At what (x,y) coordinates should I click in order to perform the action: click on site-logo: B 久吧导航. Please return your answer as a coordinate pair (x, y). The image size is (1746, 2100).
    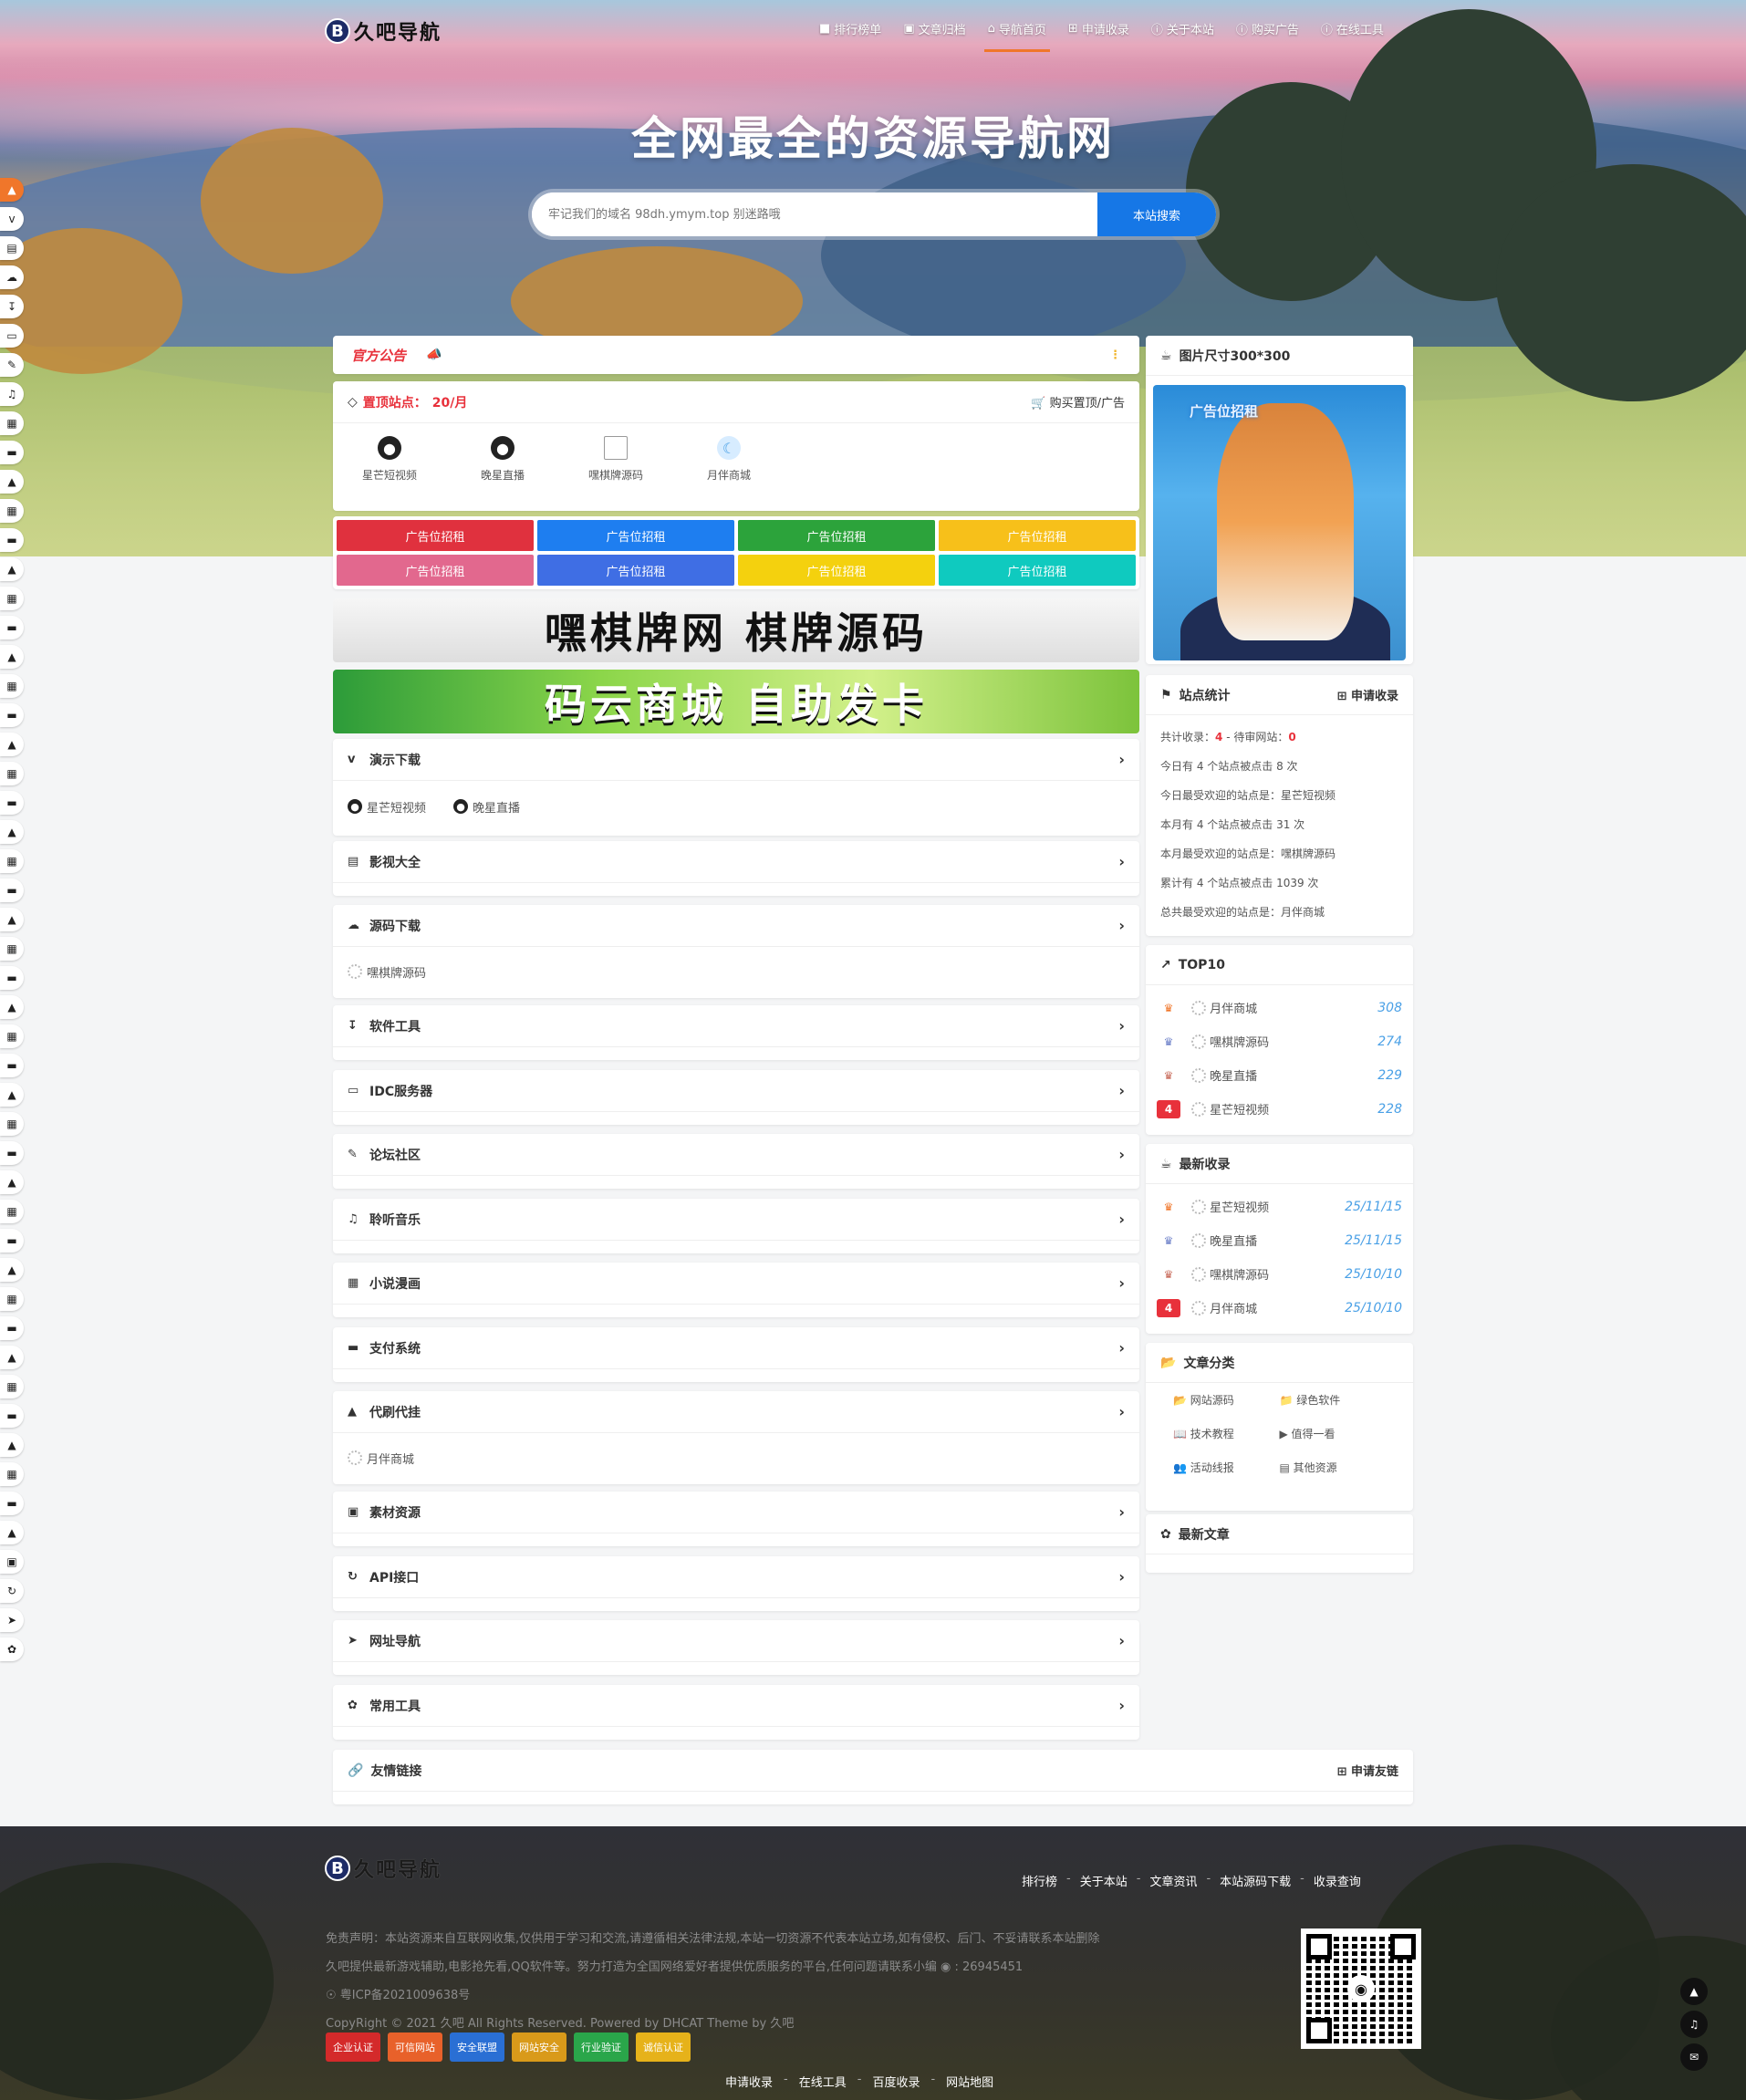
    Looking at the image, I should click on (393, 31).